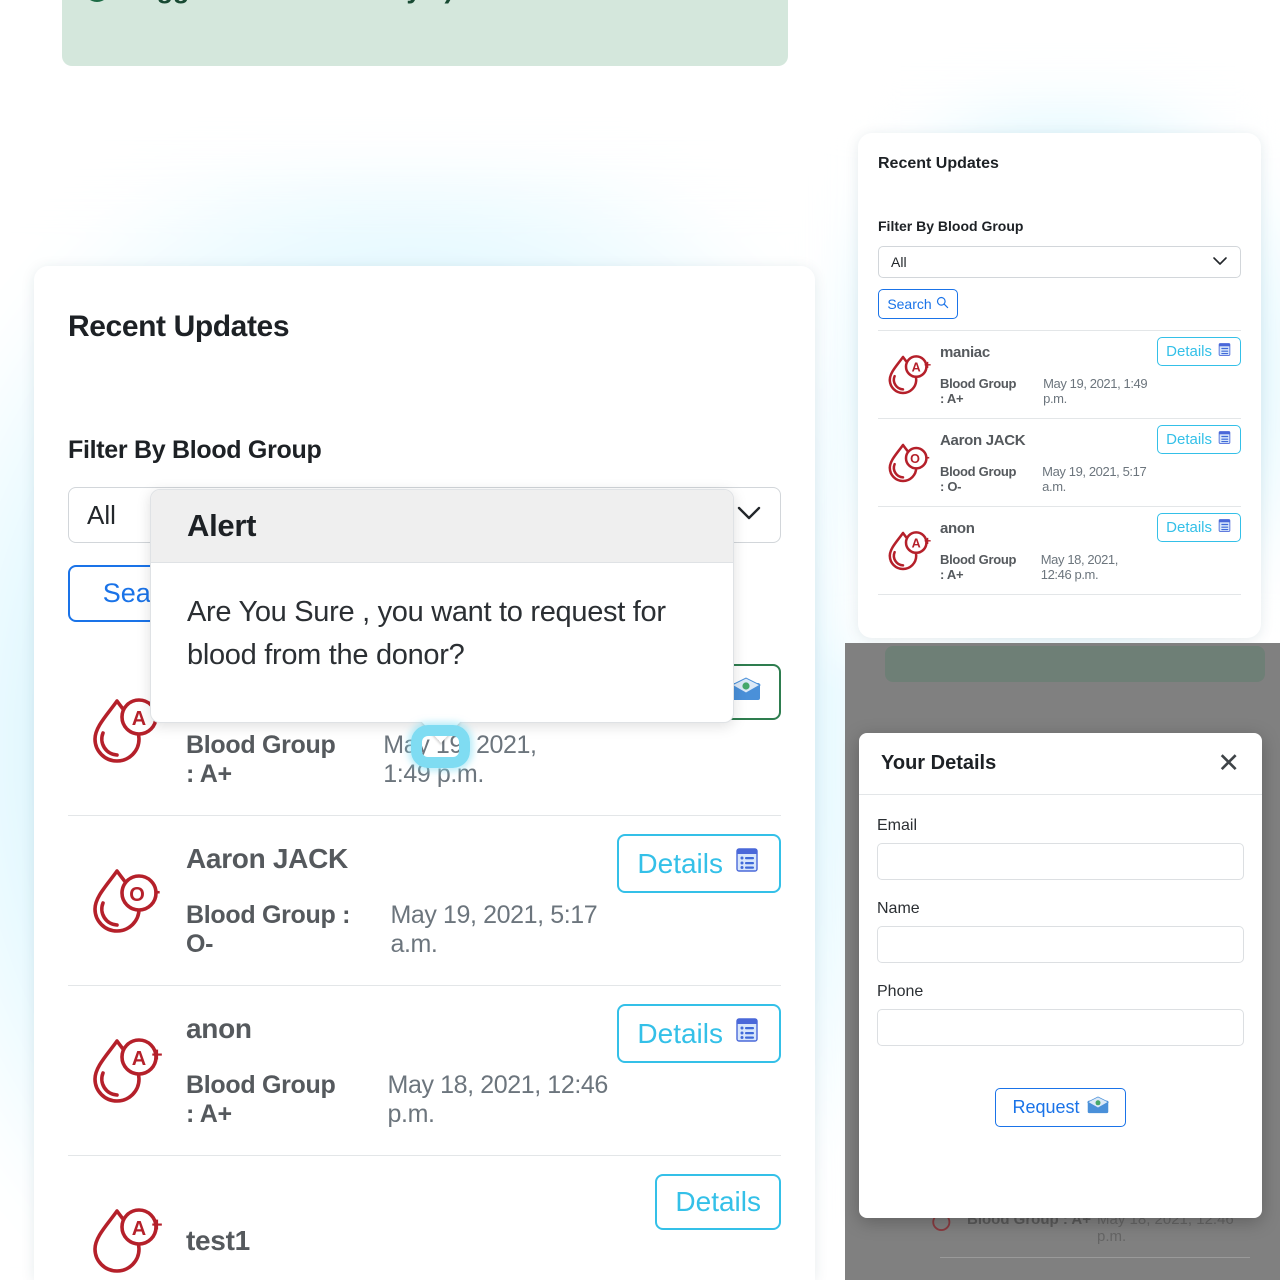  I want to click on email-field, so click(1060, 861).